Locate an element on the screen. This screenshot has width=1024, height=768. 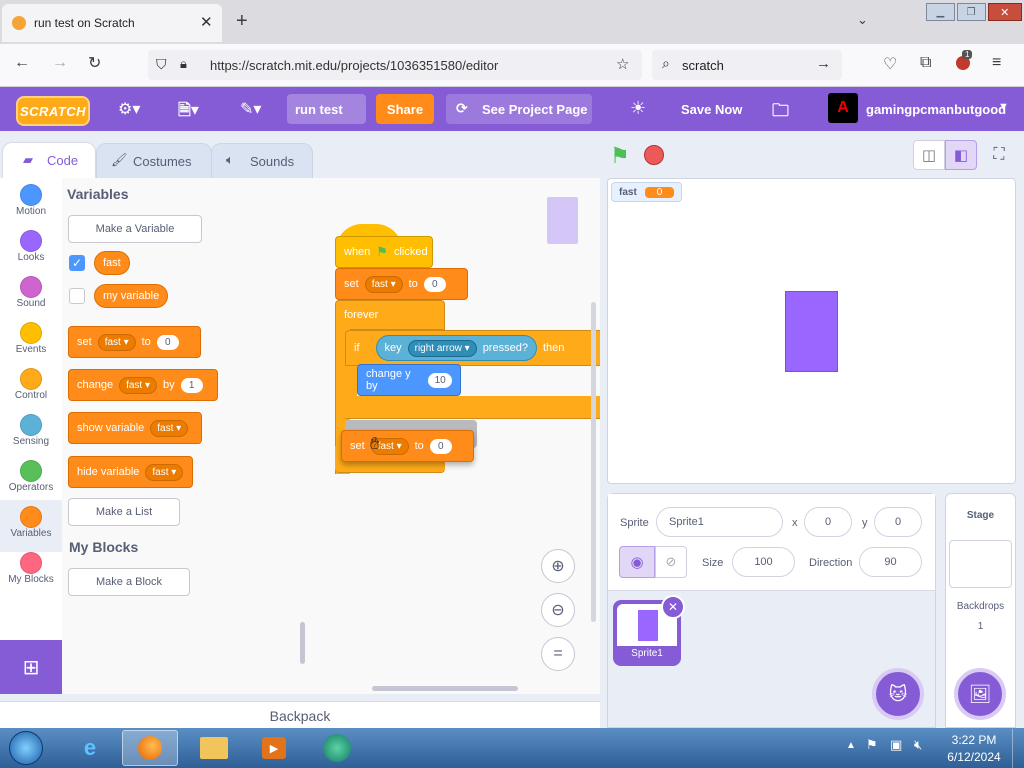
close-tab-icon: ✕ is located at coordinates (206, 22).